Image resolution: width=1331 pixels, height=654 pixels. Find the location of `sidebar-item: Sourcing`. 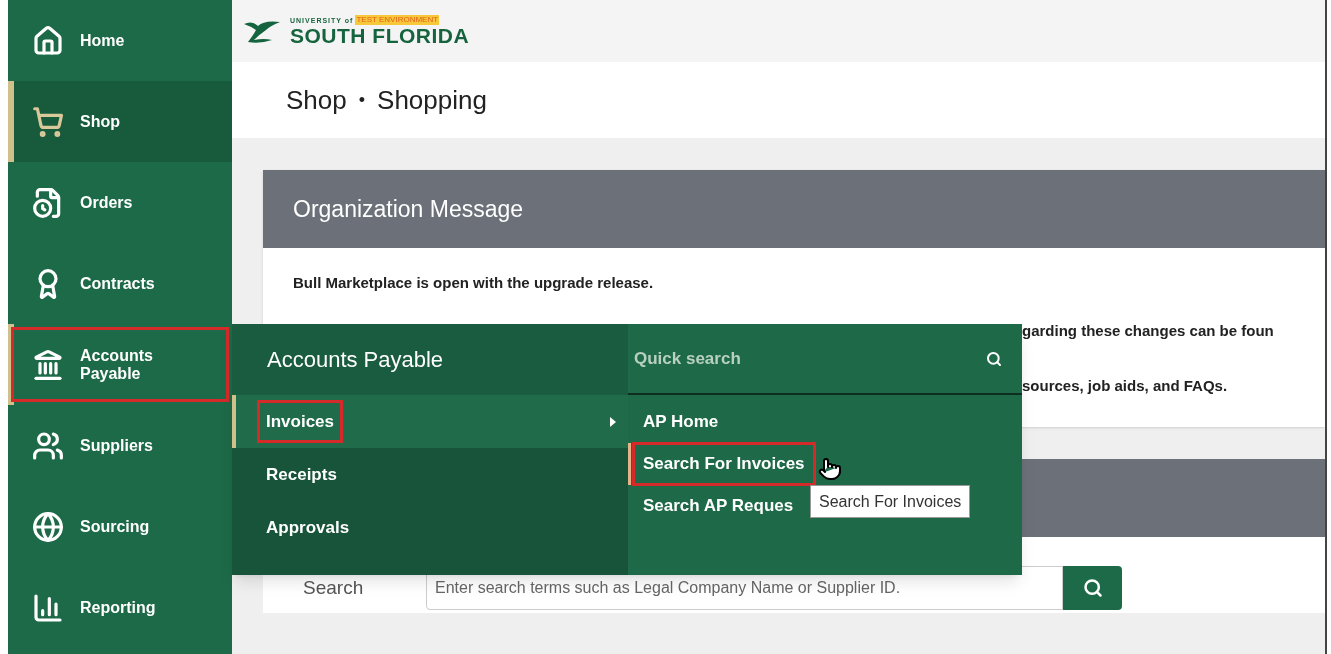

sidebar-item: Sourcing is located at coordinates (120, 526).